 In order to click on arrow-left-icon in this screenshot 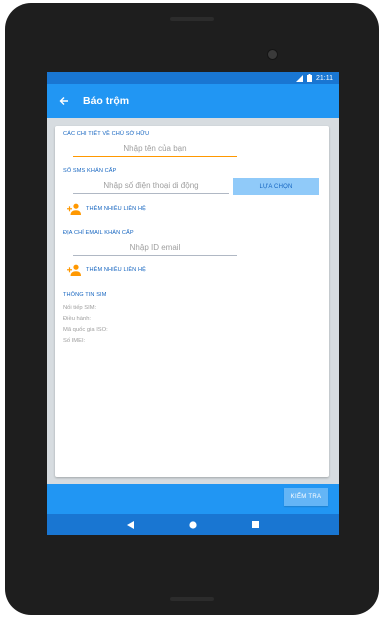, I will do `click(63, 101)`.